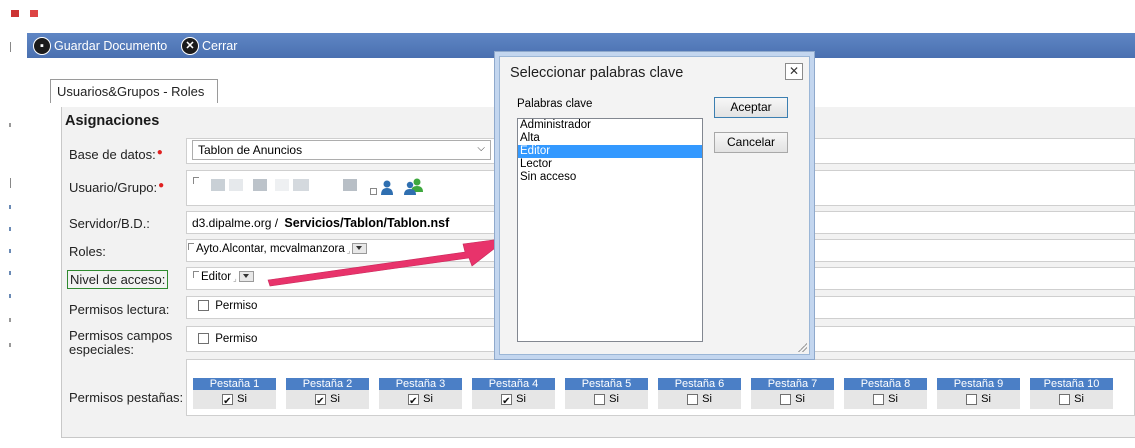 The image size is (1135, 448). I want to click on keyword-list-item: Lector, so click(610, 164).